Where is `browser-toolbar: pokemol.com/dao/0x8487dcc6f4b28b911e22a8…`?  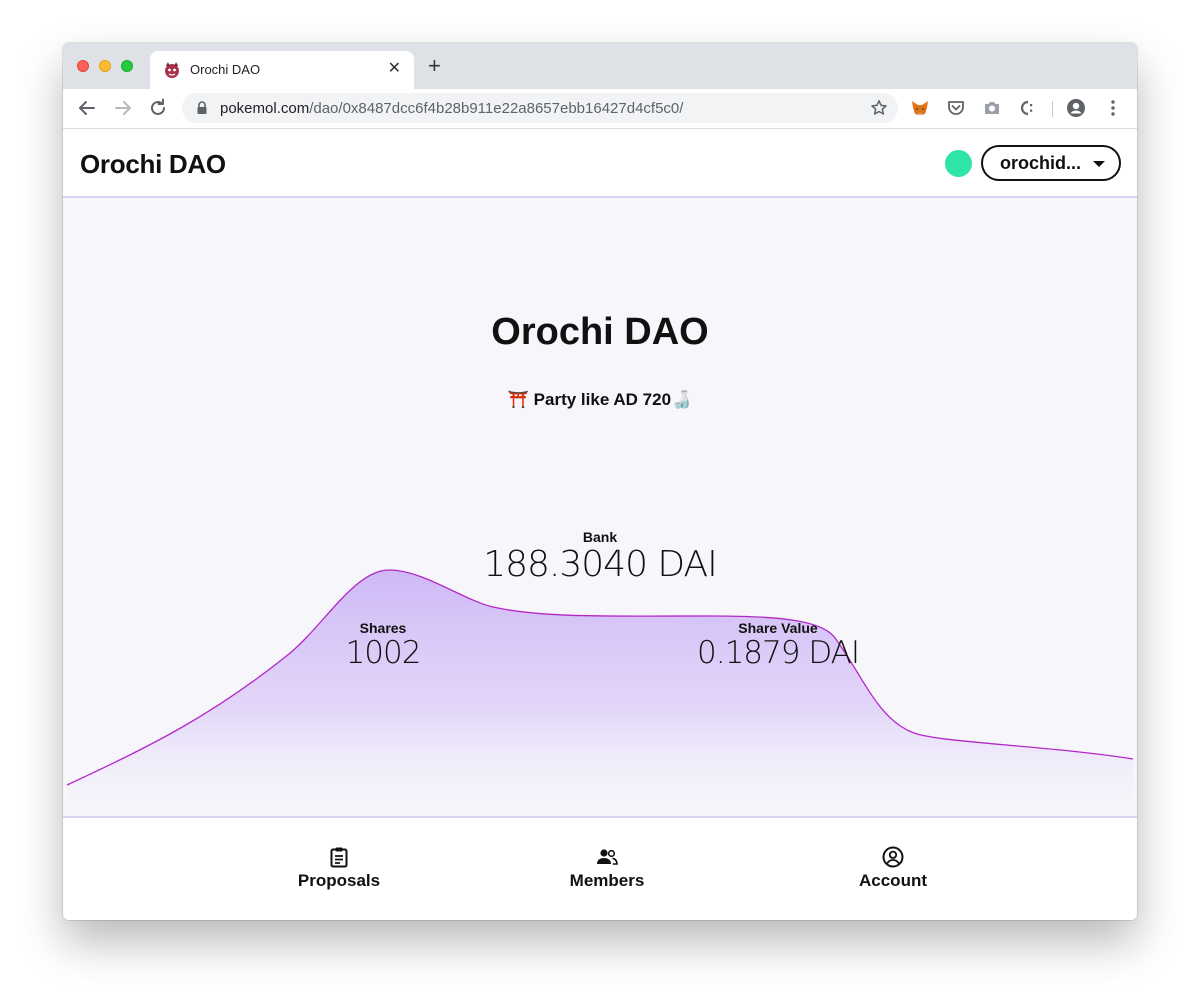 browser-toolbar: pokemol.com/dao/0x8487dcc6f4b28b911e22a8… is located at coordinates (600, 109).